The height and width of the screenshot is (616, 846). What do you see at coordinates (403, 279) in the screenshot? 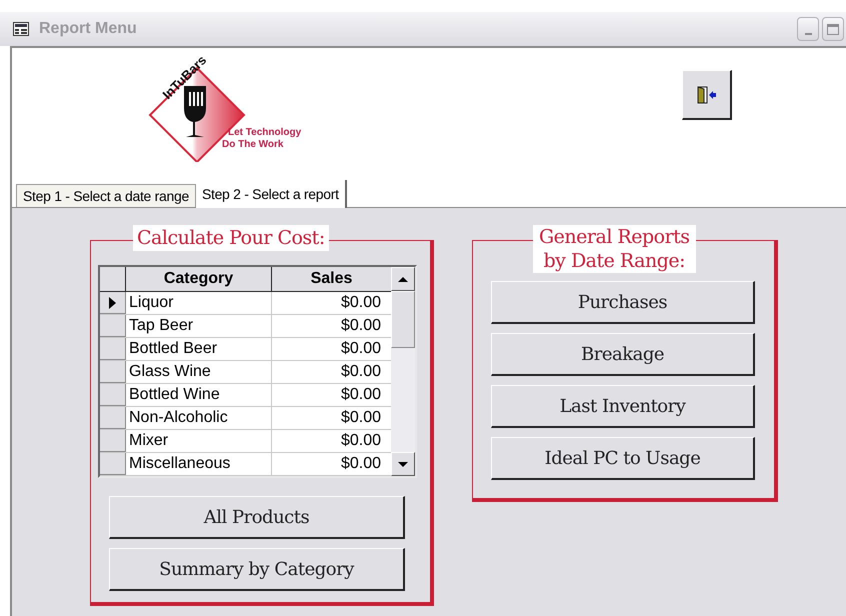
I see `scroll-up-button` at bounding box center [403, 279].